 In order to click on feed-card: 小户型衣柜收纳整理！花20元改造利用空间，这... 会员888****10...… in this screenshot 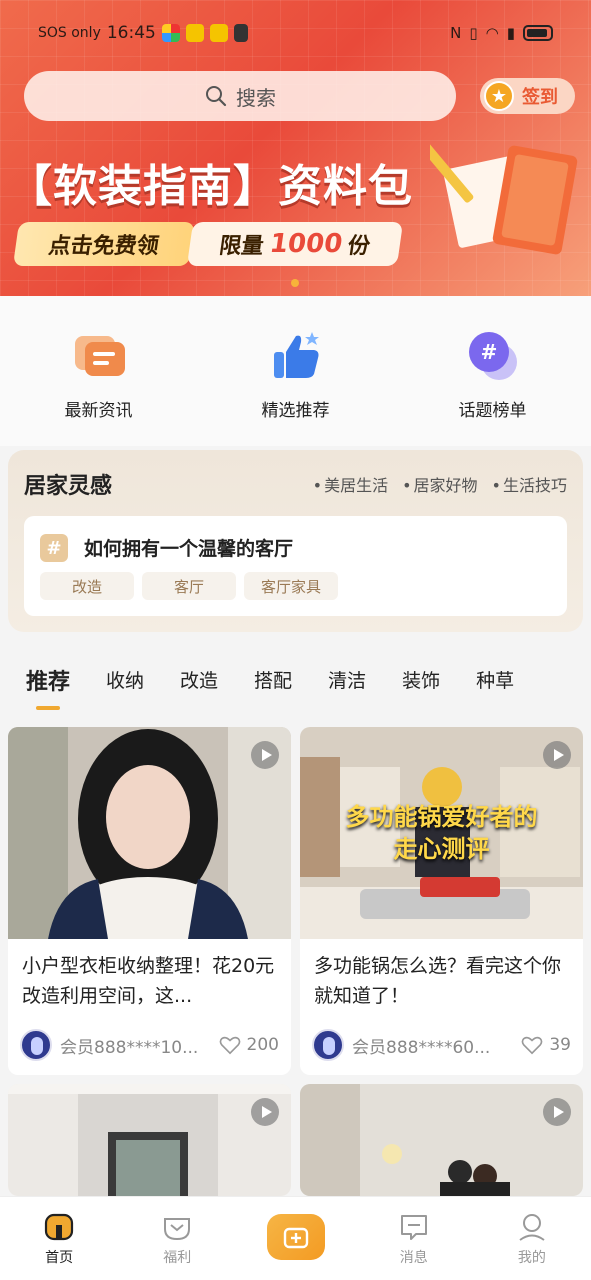, I will do `click(149, 901)`.